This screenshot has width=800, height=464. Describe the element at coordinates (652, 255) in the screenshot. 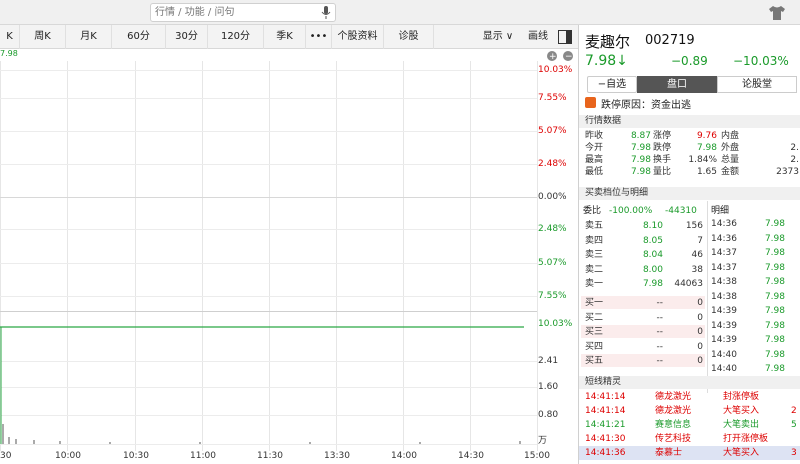

I see `ask-price: 8.04` at that location.